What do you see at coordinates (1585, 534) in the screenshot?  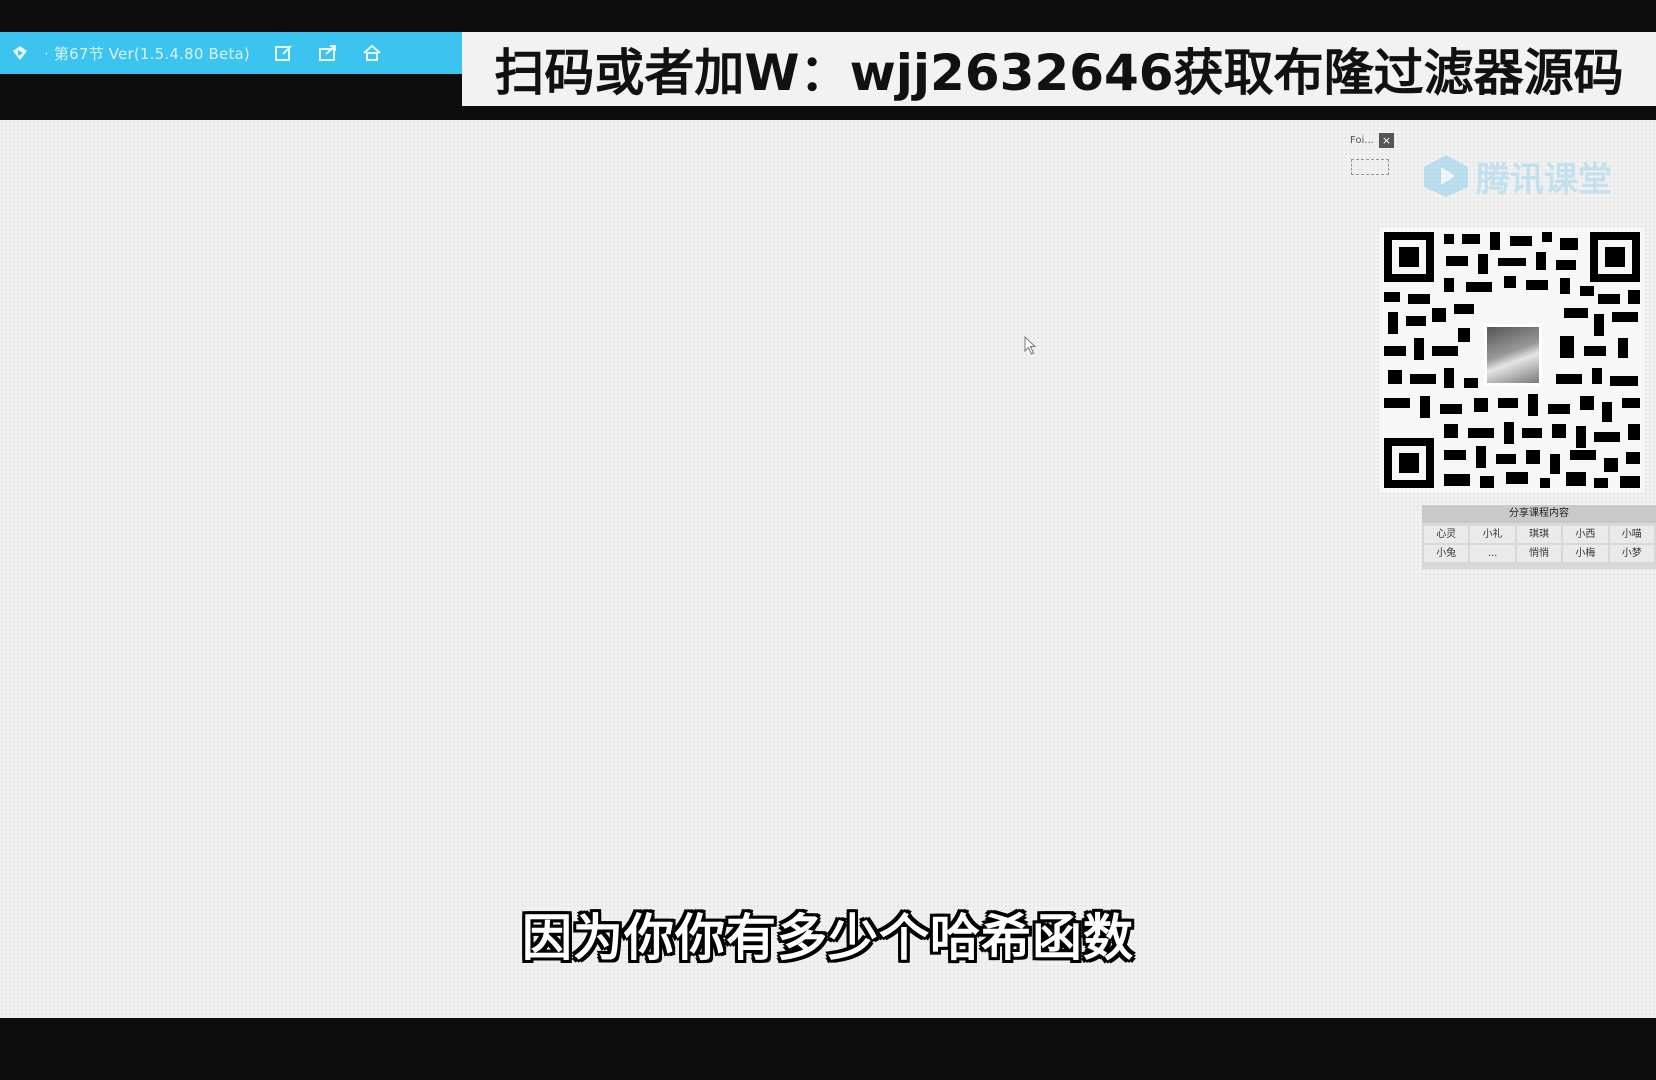 I see `participant-cell: 小西` at bounding box center [1585, 534].